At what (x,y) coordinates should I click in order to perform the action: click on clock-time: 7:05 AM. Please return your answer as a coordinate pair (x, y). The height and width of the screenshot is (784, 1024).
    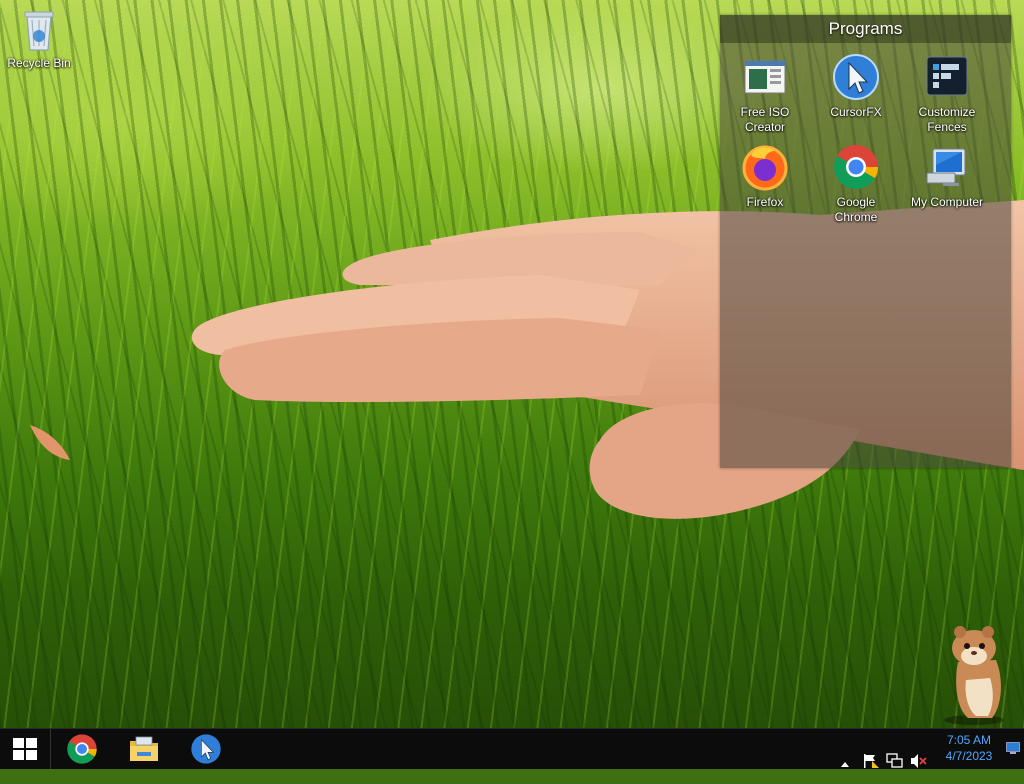
    Looking at the image, I should click on (969, 740).